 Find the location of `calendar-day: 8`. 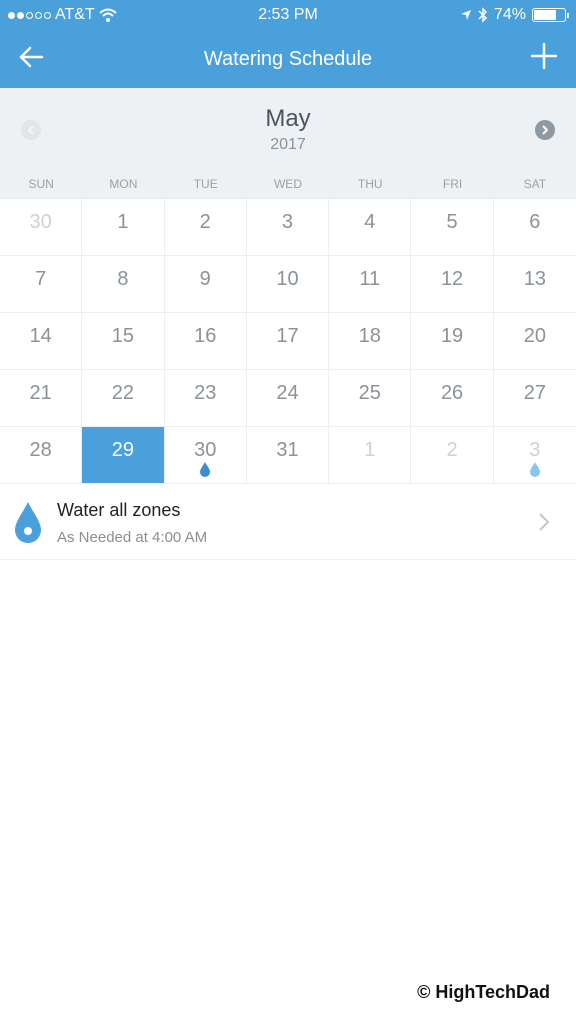

calendar-day: 8 is located at coordinates (123, 284).